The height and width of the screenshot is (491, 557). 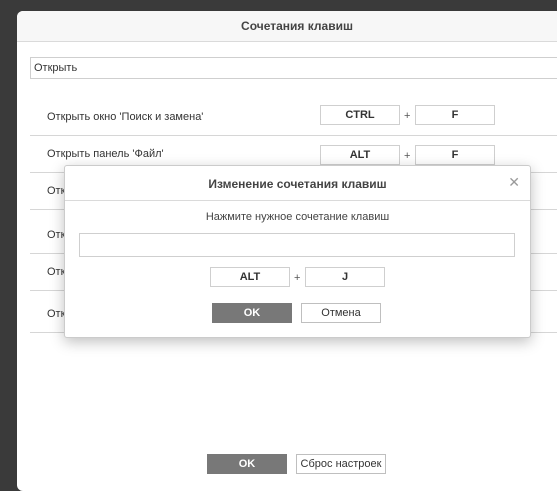 What do you see at coordinates (297, 245) in the screenshot?
I see `shortcut-input` at bounding box center [297, 245].